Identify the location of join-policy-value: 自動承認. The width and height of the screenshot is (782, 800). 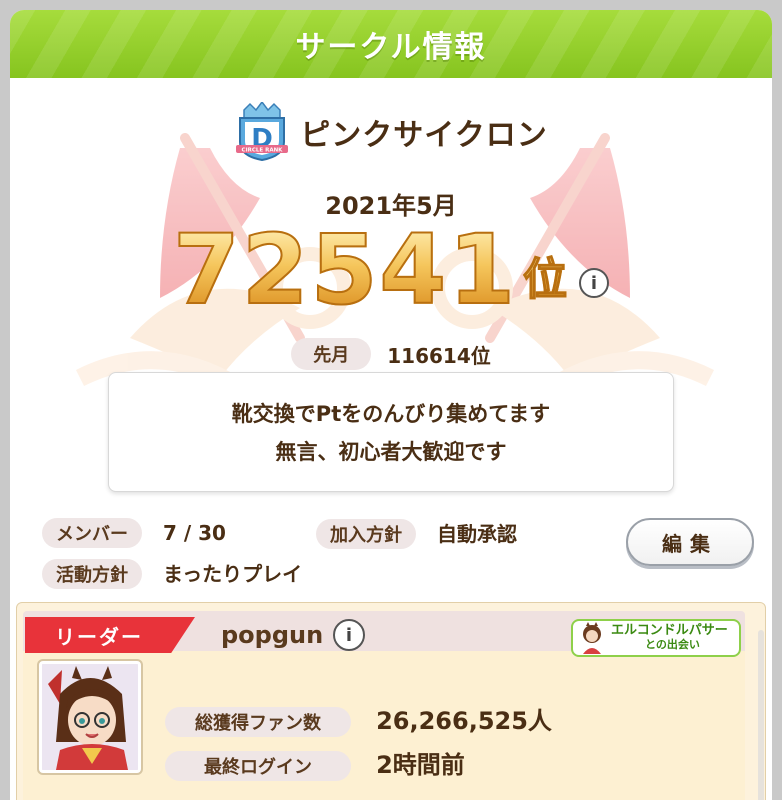
(476, 534).